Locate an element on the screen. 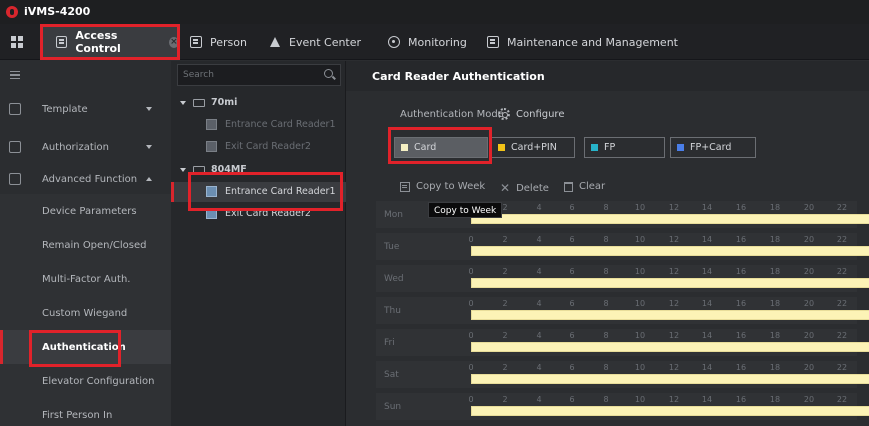 The width and height of the screenshot is (869, 426). tree-device-804mf: 804MF is located at coordinates (258, 170).